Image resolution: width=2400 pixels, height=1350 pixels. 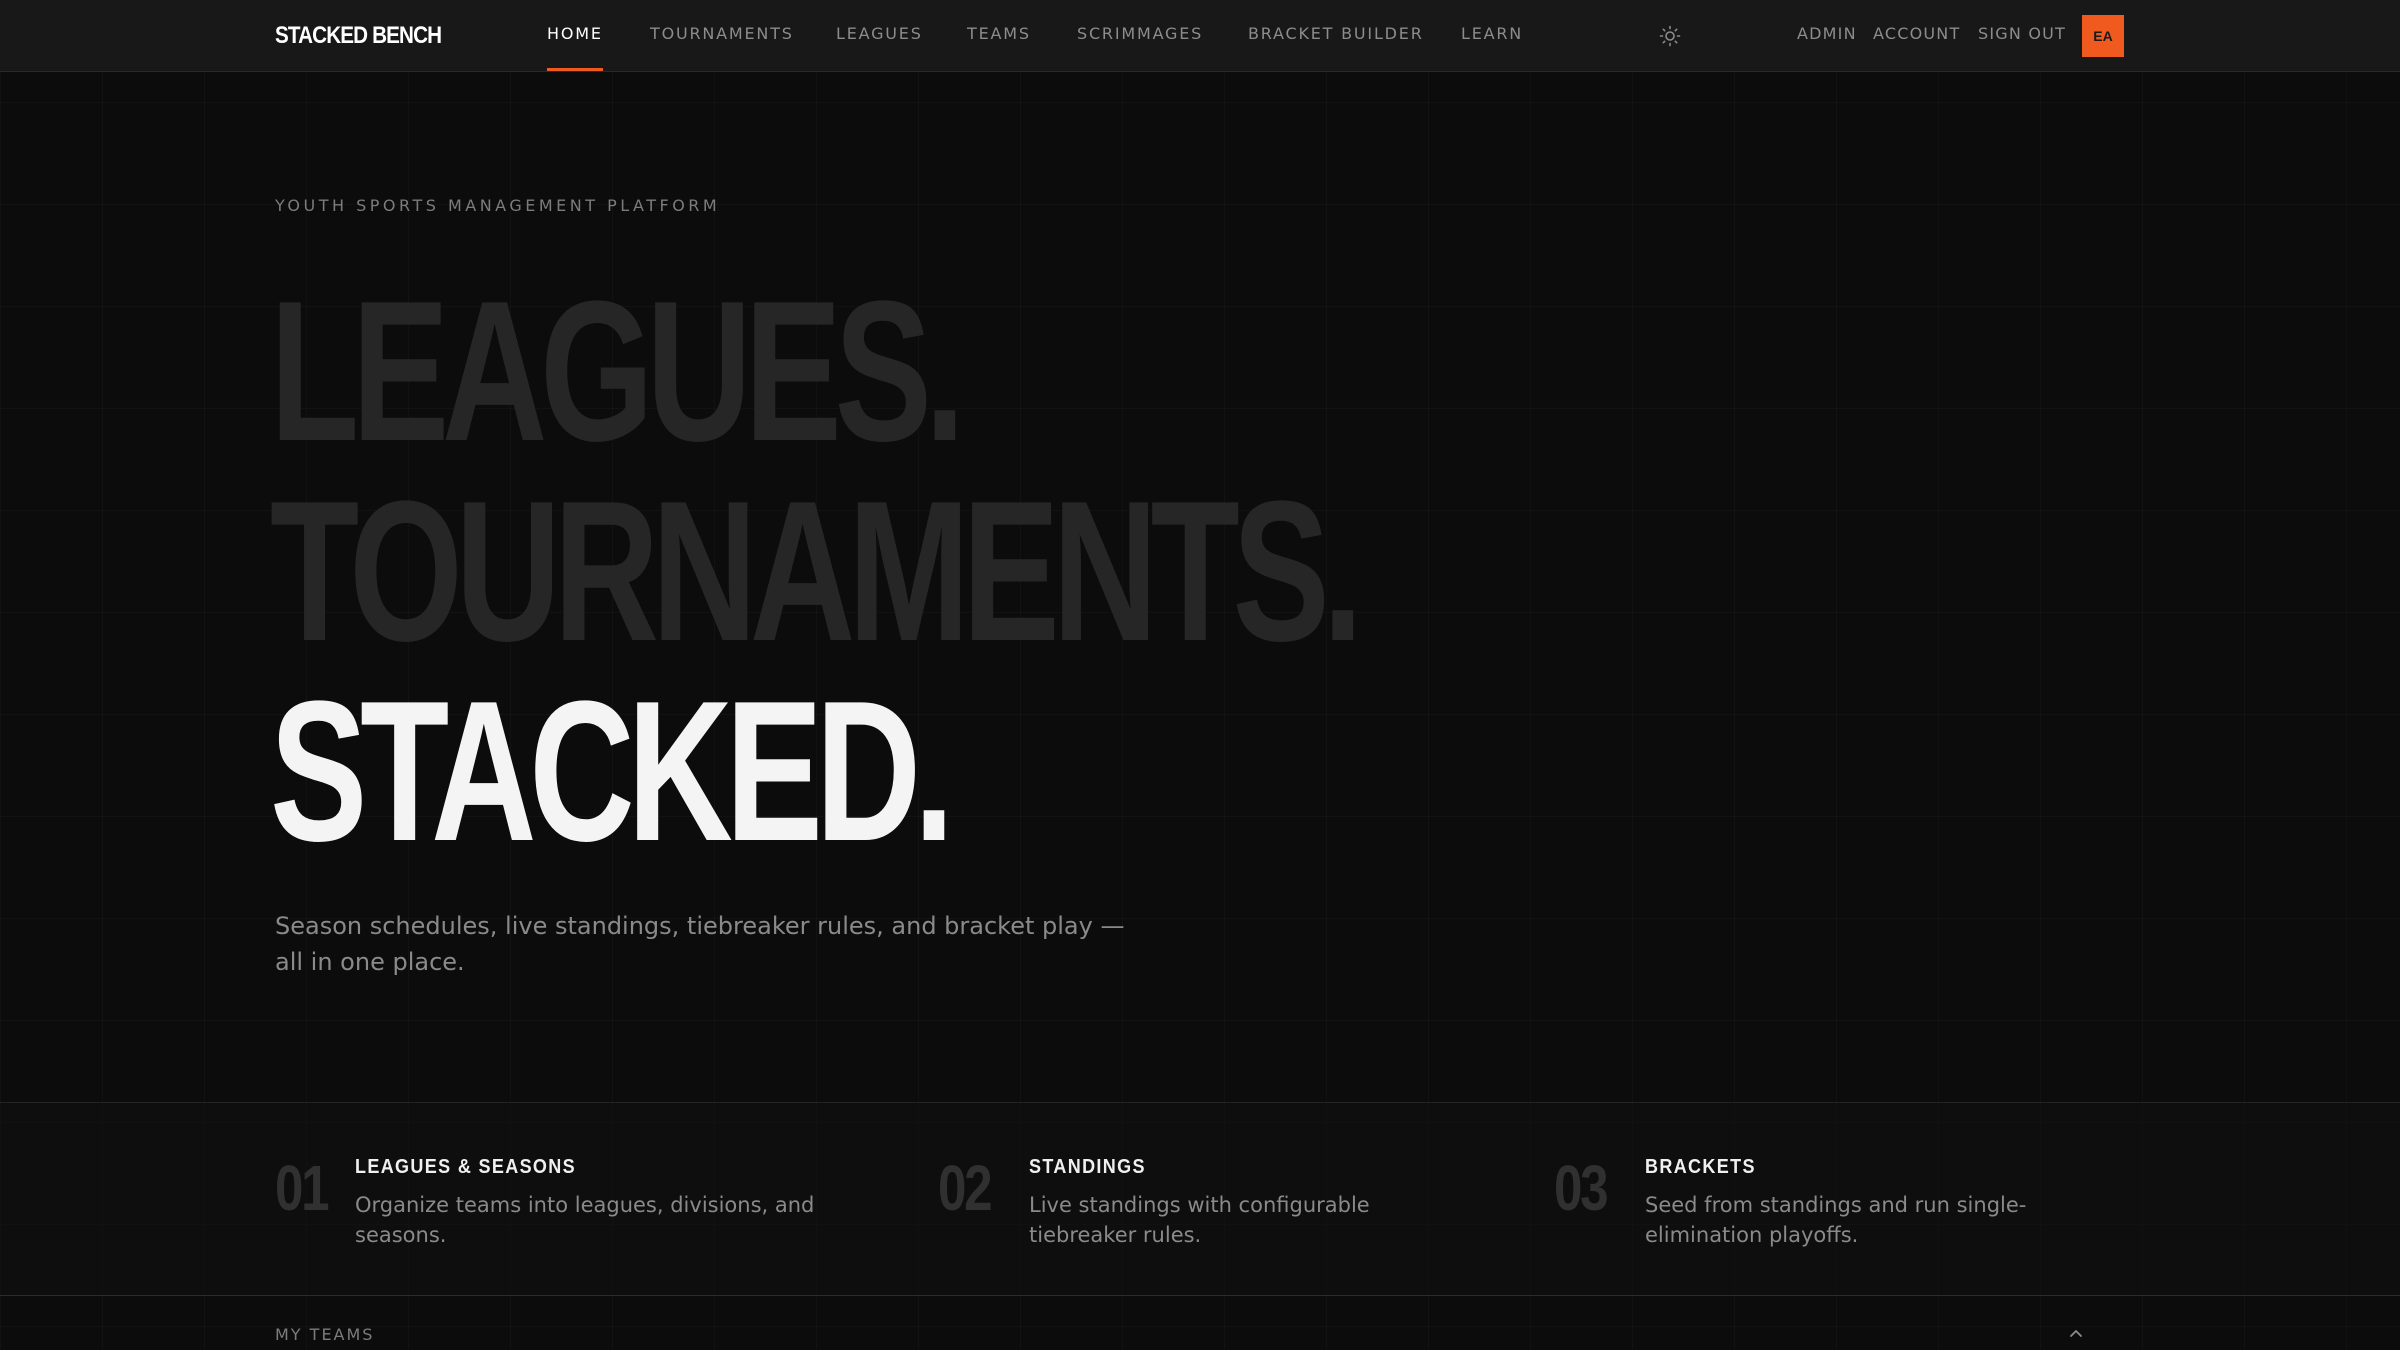 I want to click on feature-number: 03, so click(x=1581, y=1188).